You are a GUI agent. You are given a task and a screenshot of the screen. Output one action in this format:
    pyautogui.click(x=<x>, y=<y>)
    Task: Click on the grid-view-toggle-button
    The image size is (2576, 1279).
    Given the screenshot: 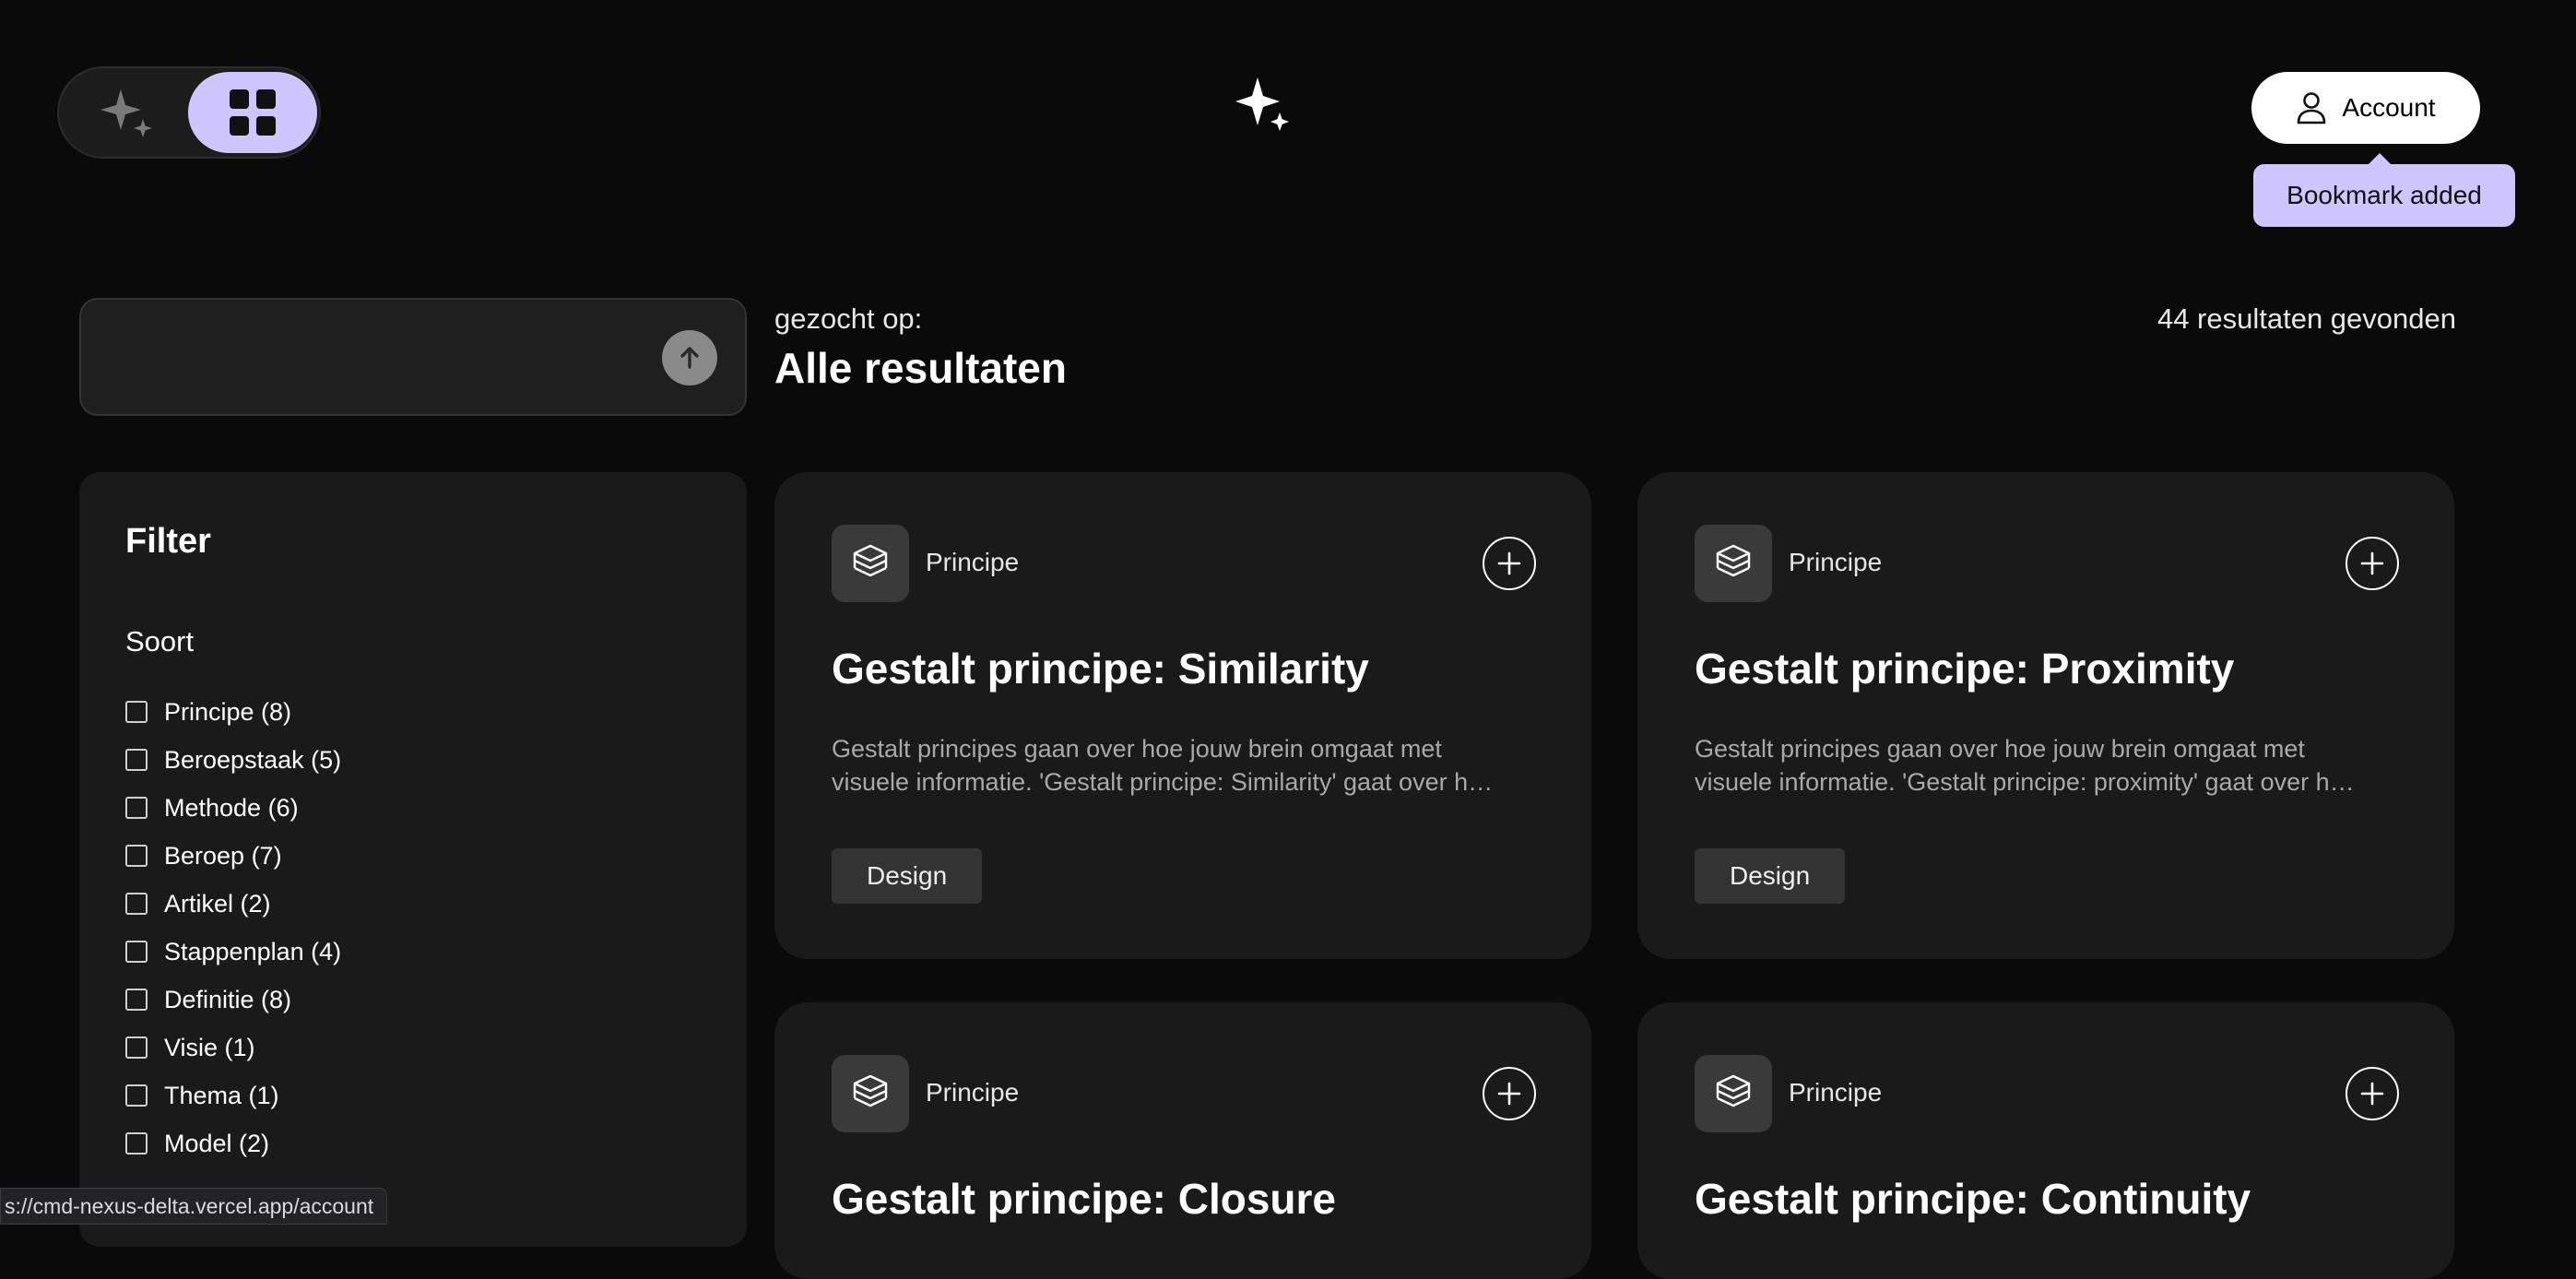 What is the action you would take?
    pyautogui.click(x=252, y=112)
    